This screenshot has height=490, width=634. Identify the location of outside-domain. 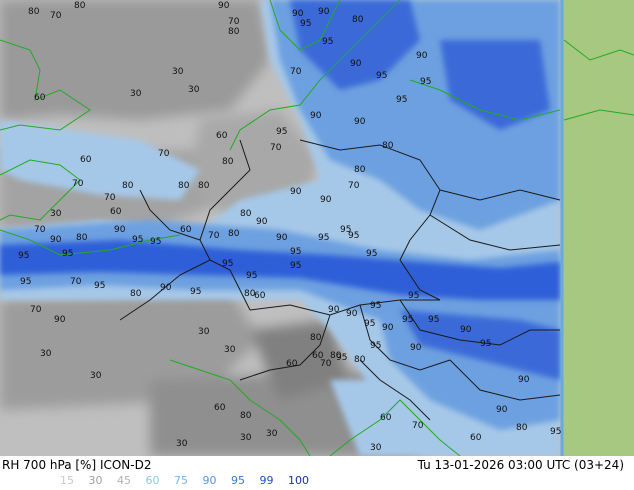
(598, 228).